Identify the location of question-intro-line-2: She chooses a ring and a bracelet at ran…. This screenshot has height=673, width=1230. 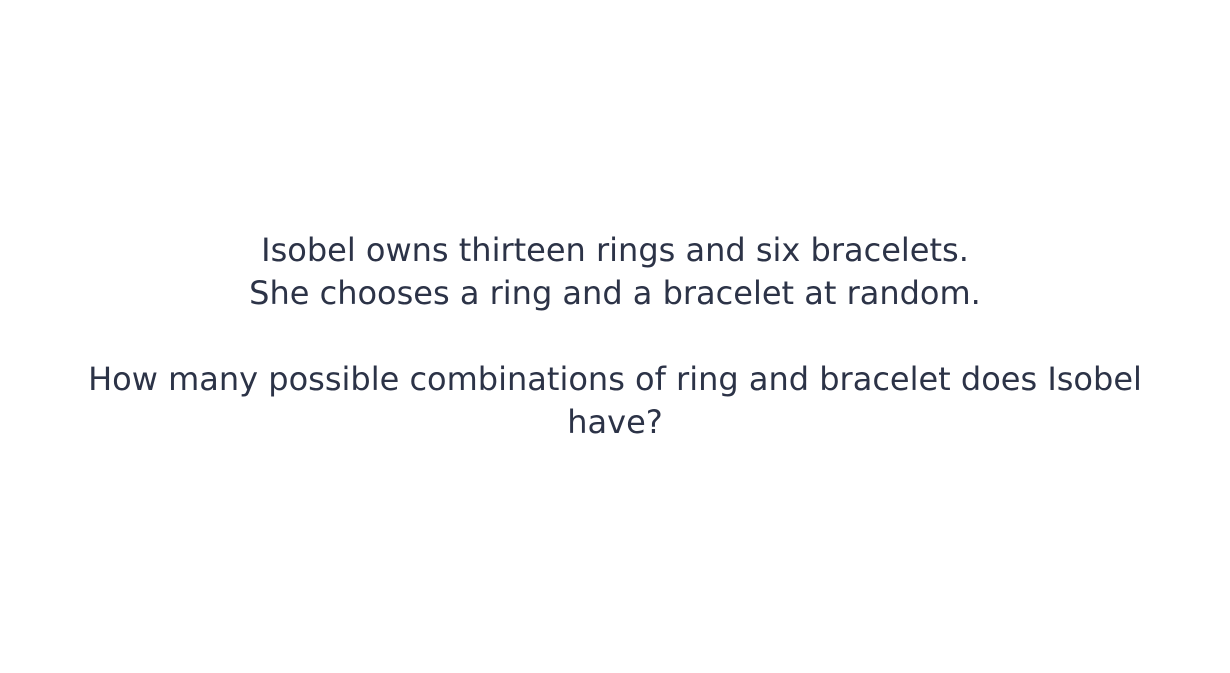
(615, 293).